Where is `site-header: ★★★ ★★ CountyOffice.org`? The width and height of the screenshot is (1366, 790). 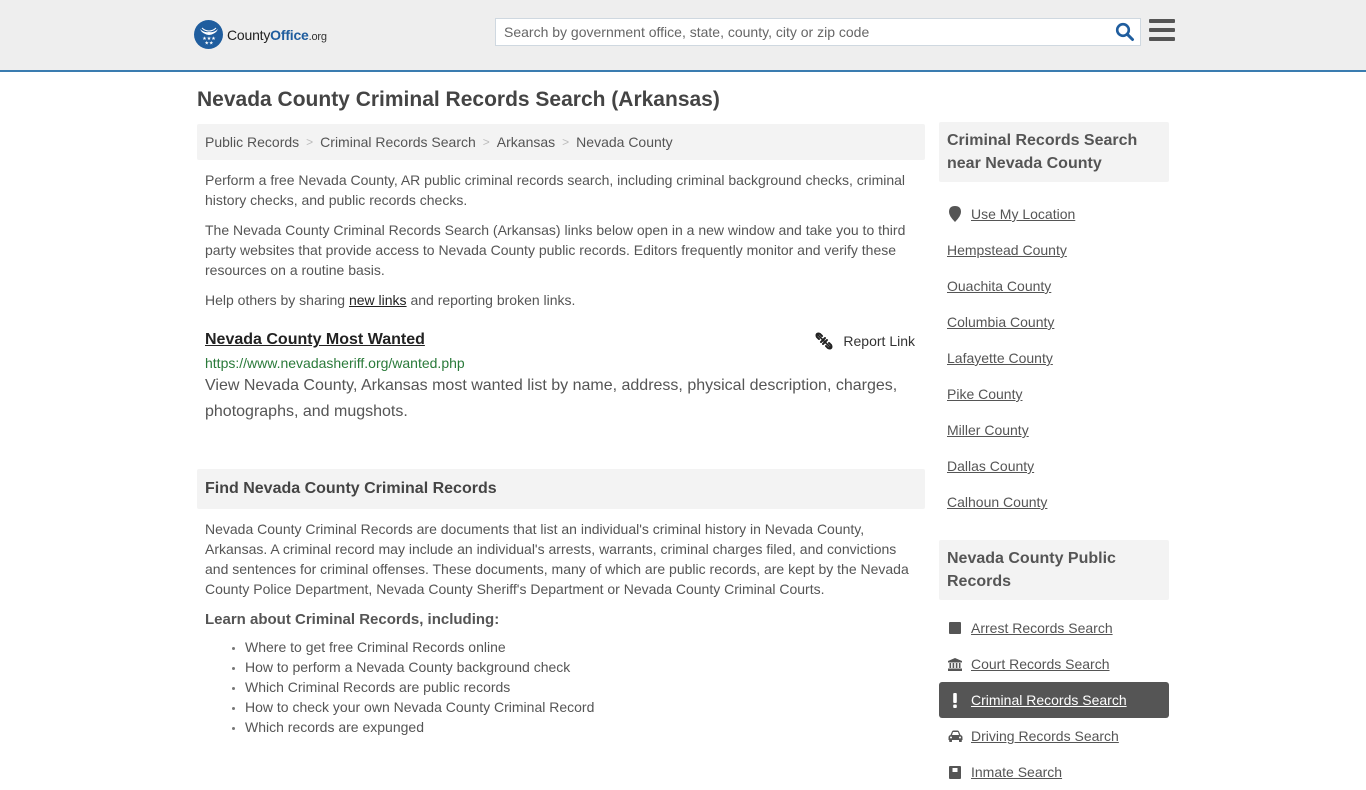
site-header: ★★★ ★★ CountyOffice.org is located at coordinates (683, 36).